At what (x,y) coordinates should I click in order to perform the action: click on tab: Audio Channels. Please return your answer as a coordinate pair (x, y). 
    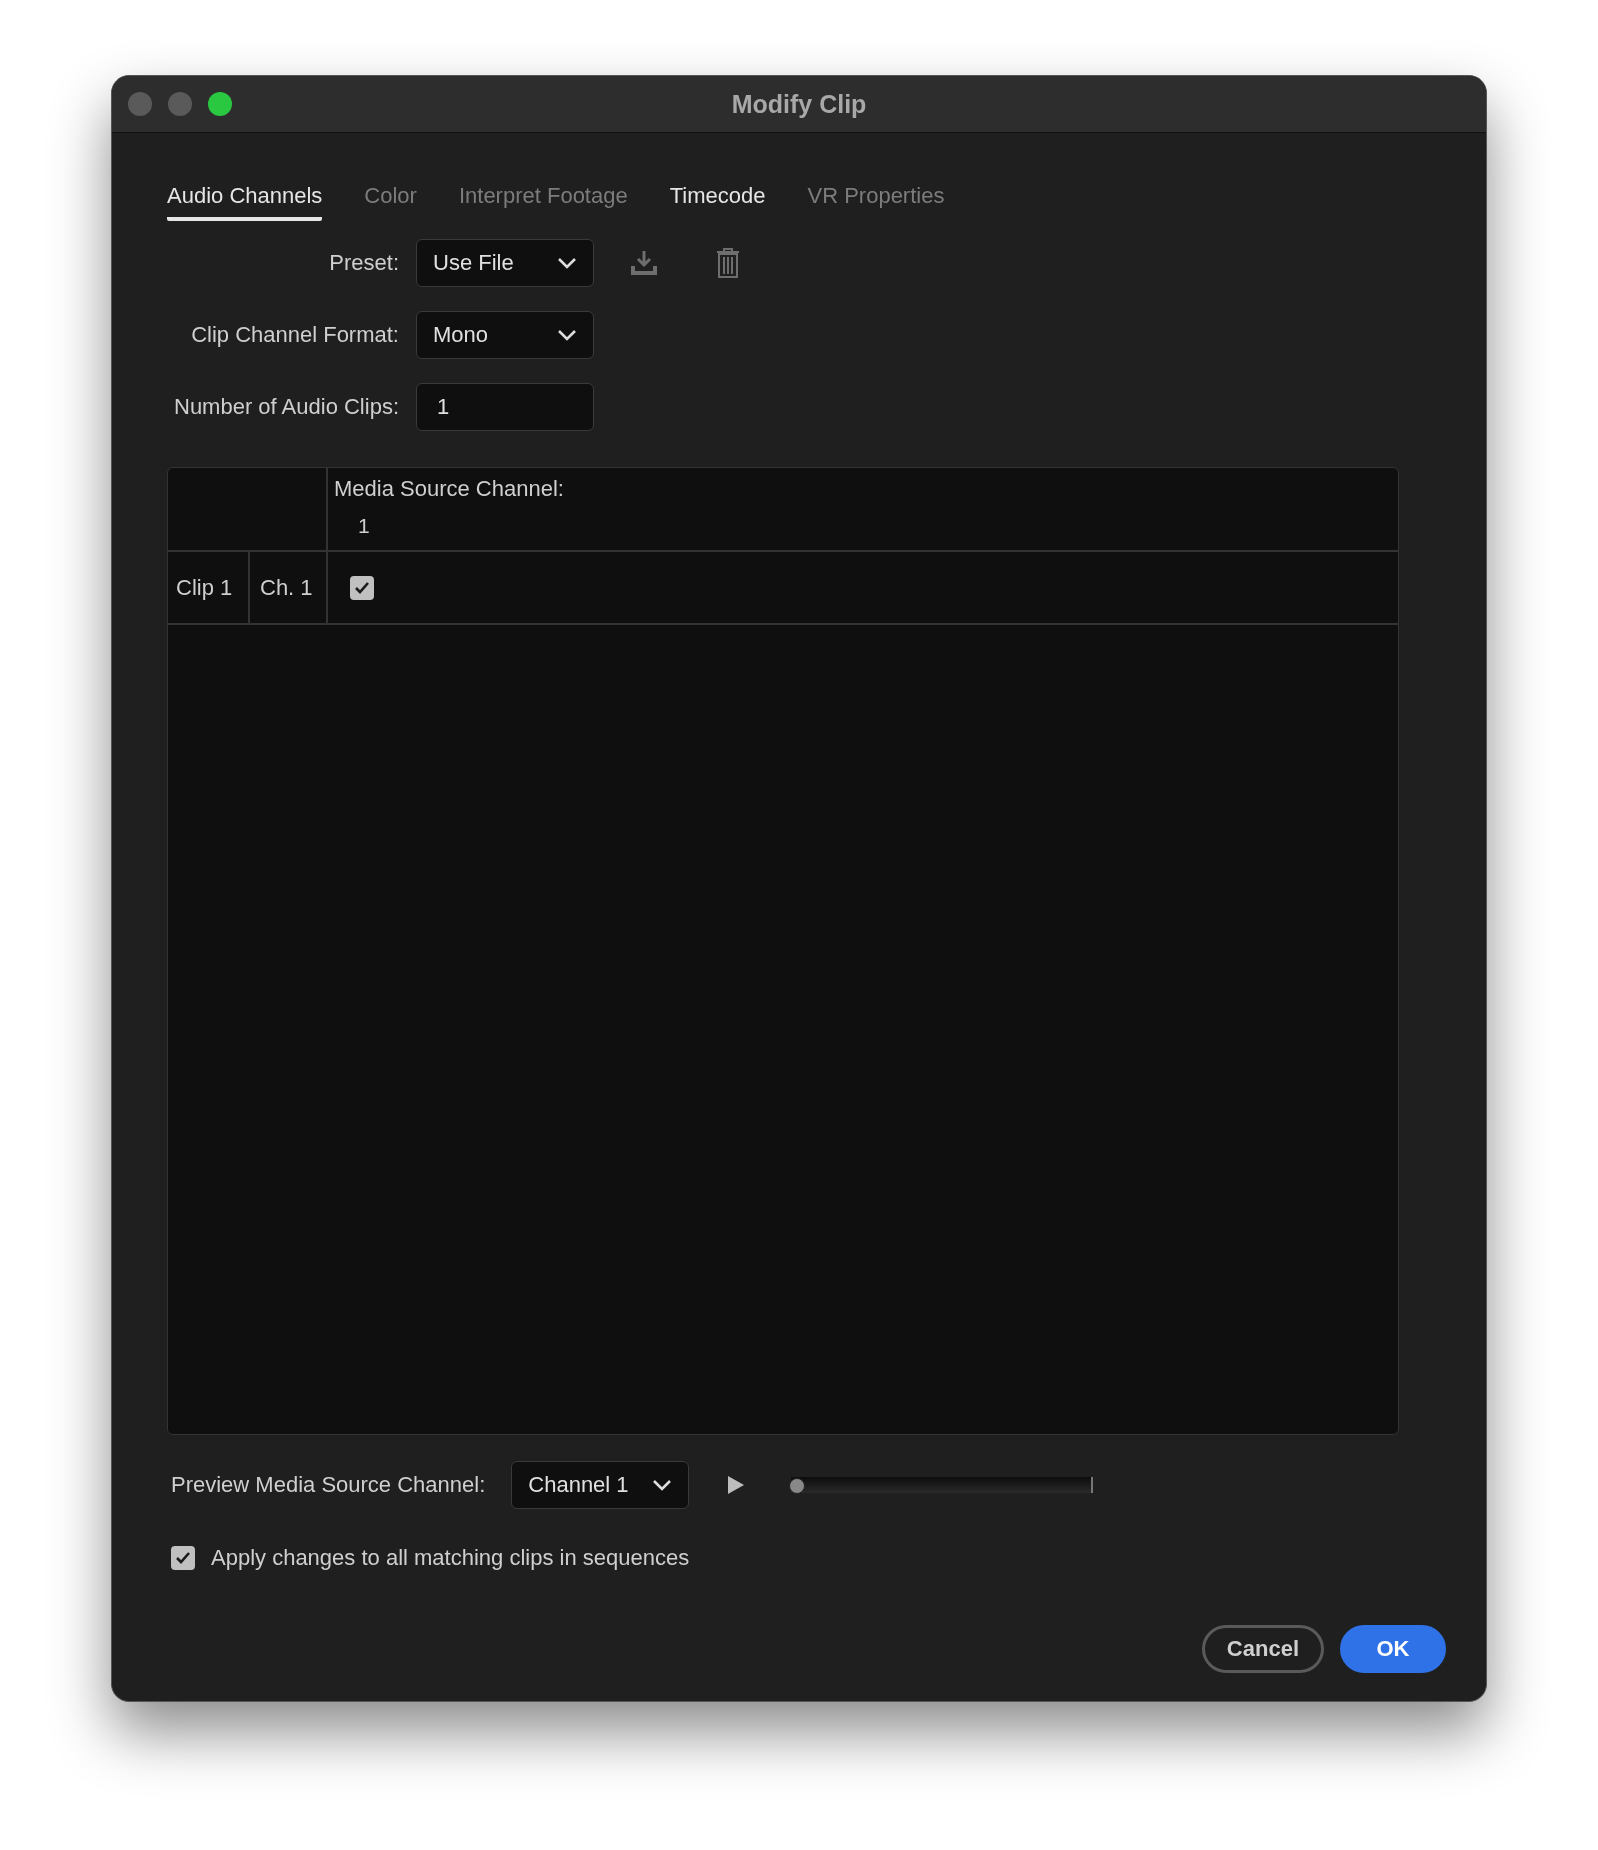
    Looking at the image, I should click on (245, 202).